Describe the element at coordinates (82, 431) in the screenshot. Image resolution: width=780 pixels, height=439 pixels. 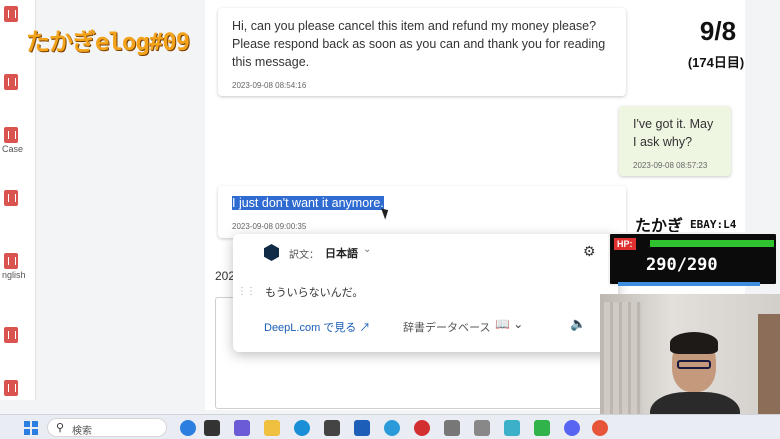
I see `search-placeholder: 検索` at that location.